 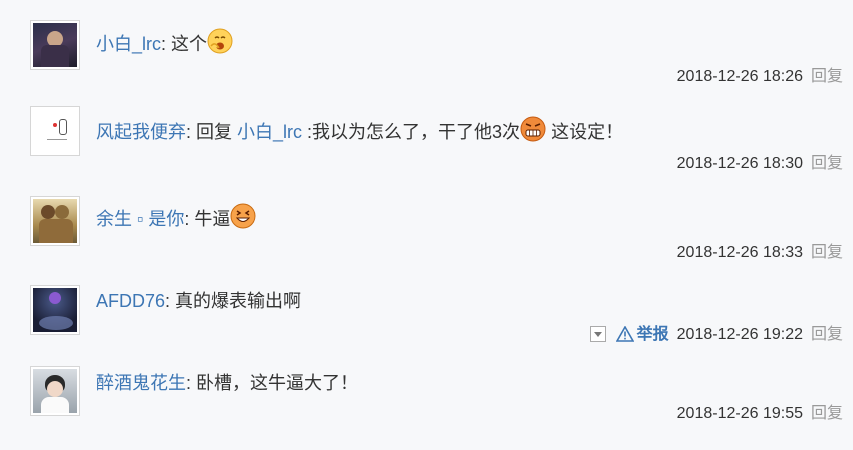 I want to click on comment-tools: 举报, so click(x=629, y=335).